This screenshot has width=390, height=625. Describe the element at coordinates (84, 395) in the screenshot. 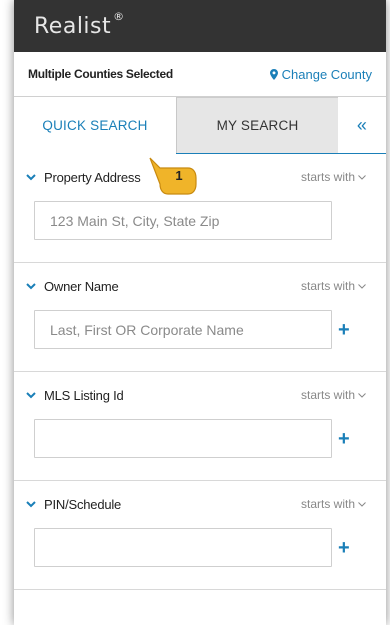

I see `section-title: MLS Listing Id` at that location.